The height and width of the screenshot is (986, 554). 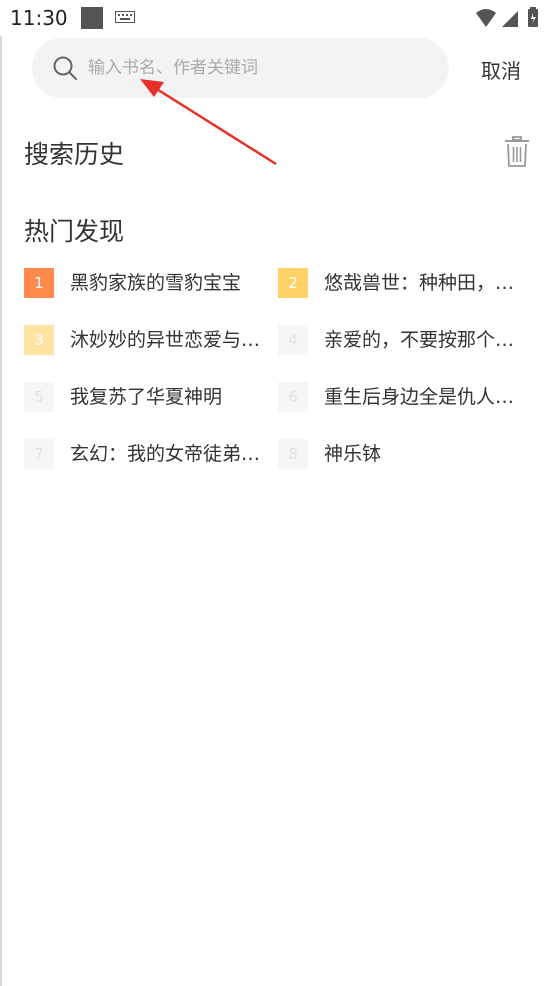 I want to click on book-title: 重生后身边全是仇人的儿子, so click(x=424, y=397).